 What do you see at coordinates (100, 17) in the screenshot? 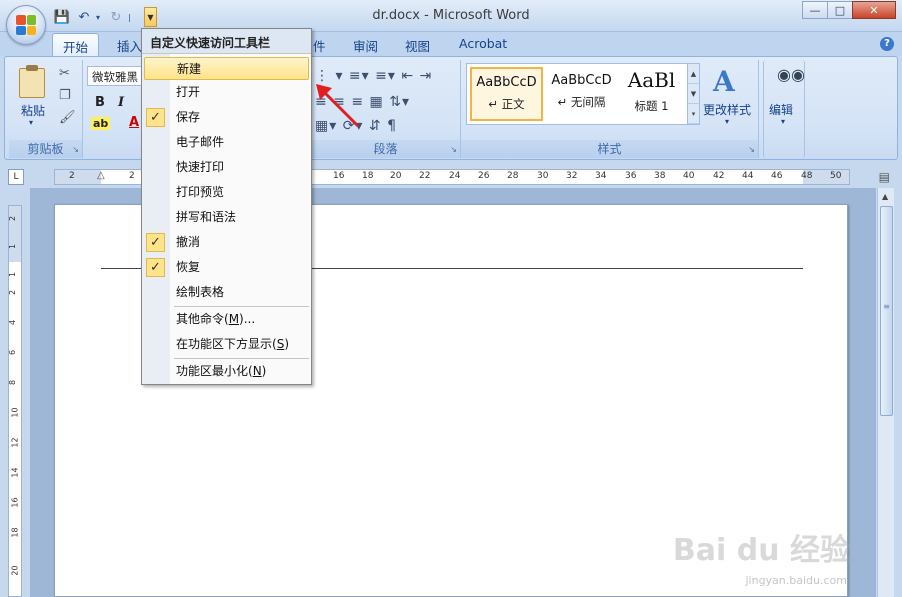
I see `undo-dropdown-icon: ▾` at bounding box center [100, 17].